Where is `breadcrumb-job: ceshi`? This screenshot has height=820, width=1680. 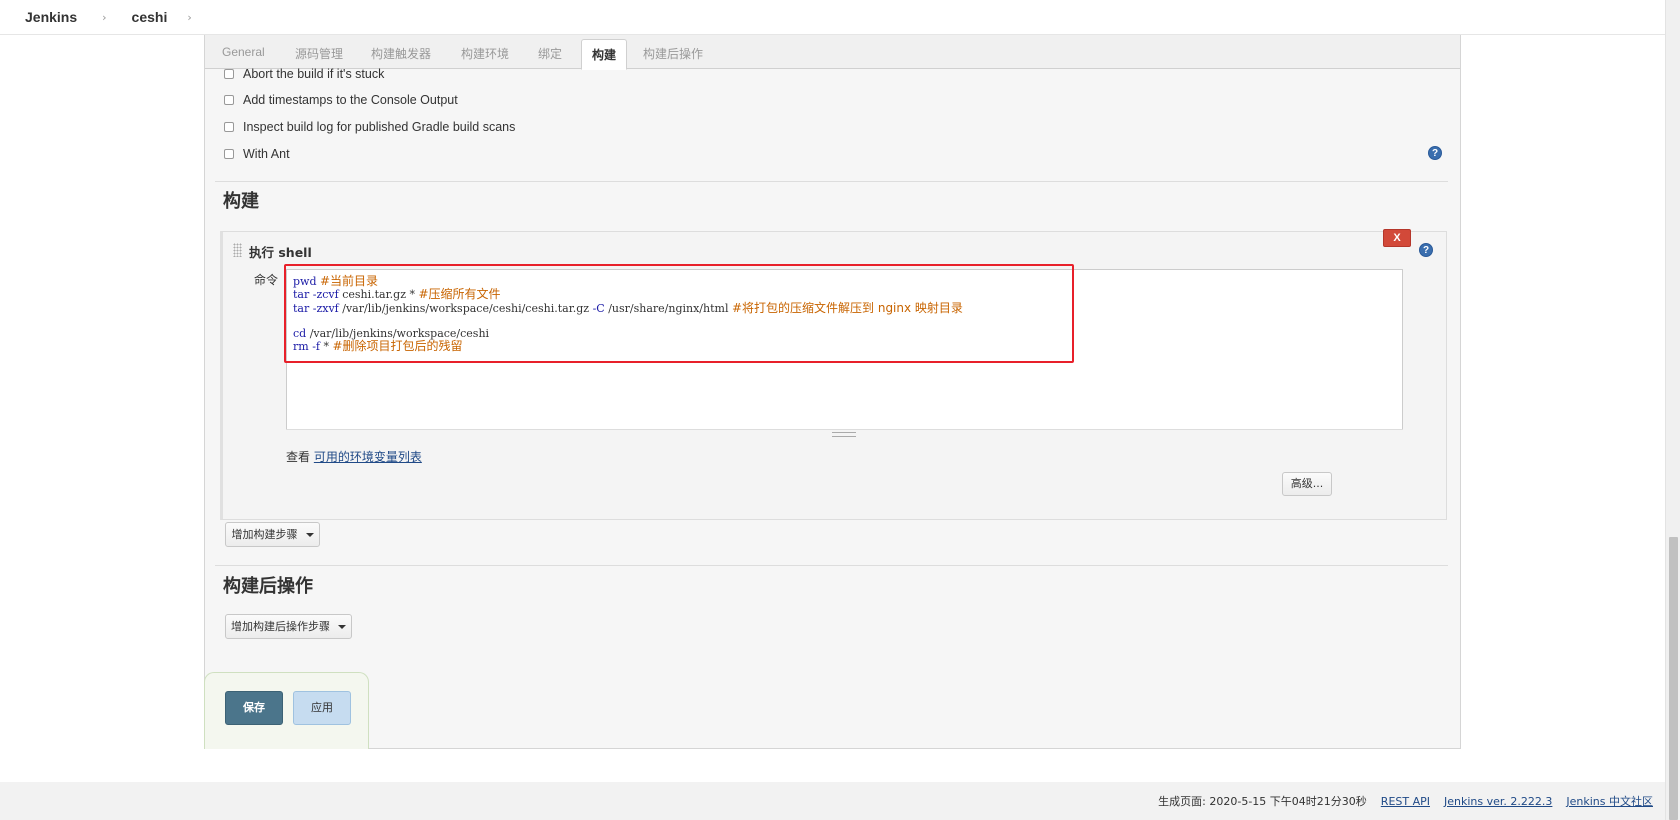
breadcrumb-job: ceshi is located at coordinates (150, 17).